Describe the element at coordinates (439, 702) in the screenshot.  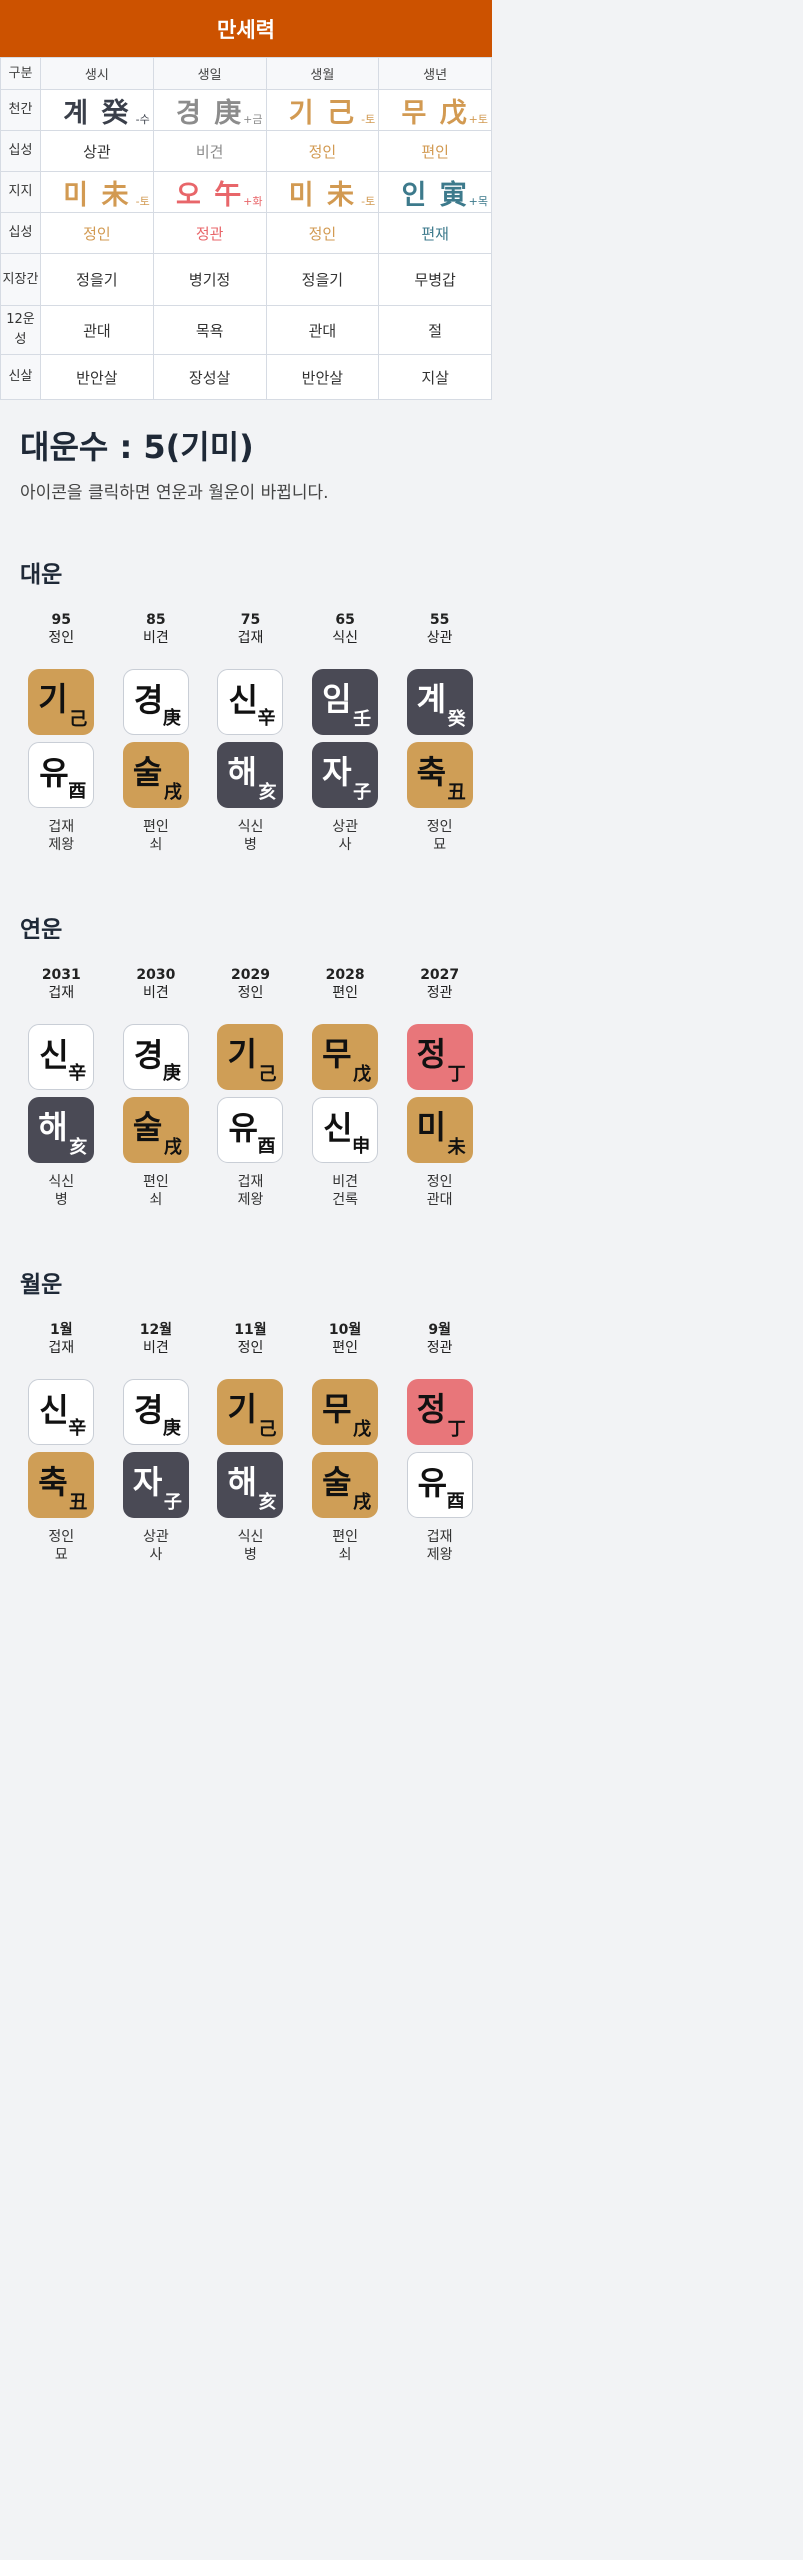
I see `cheongan-card: 계癸` at that location.